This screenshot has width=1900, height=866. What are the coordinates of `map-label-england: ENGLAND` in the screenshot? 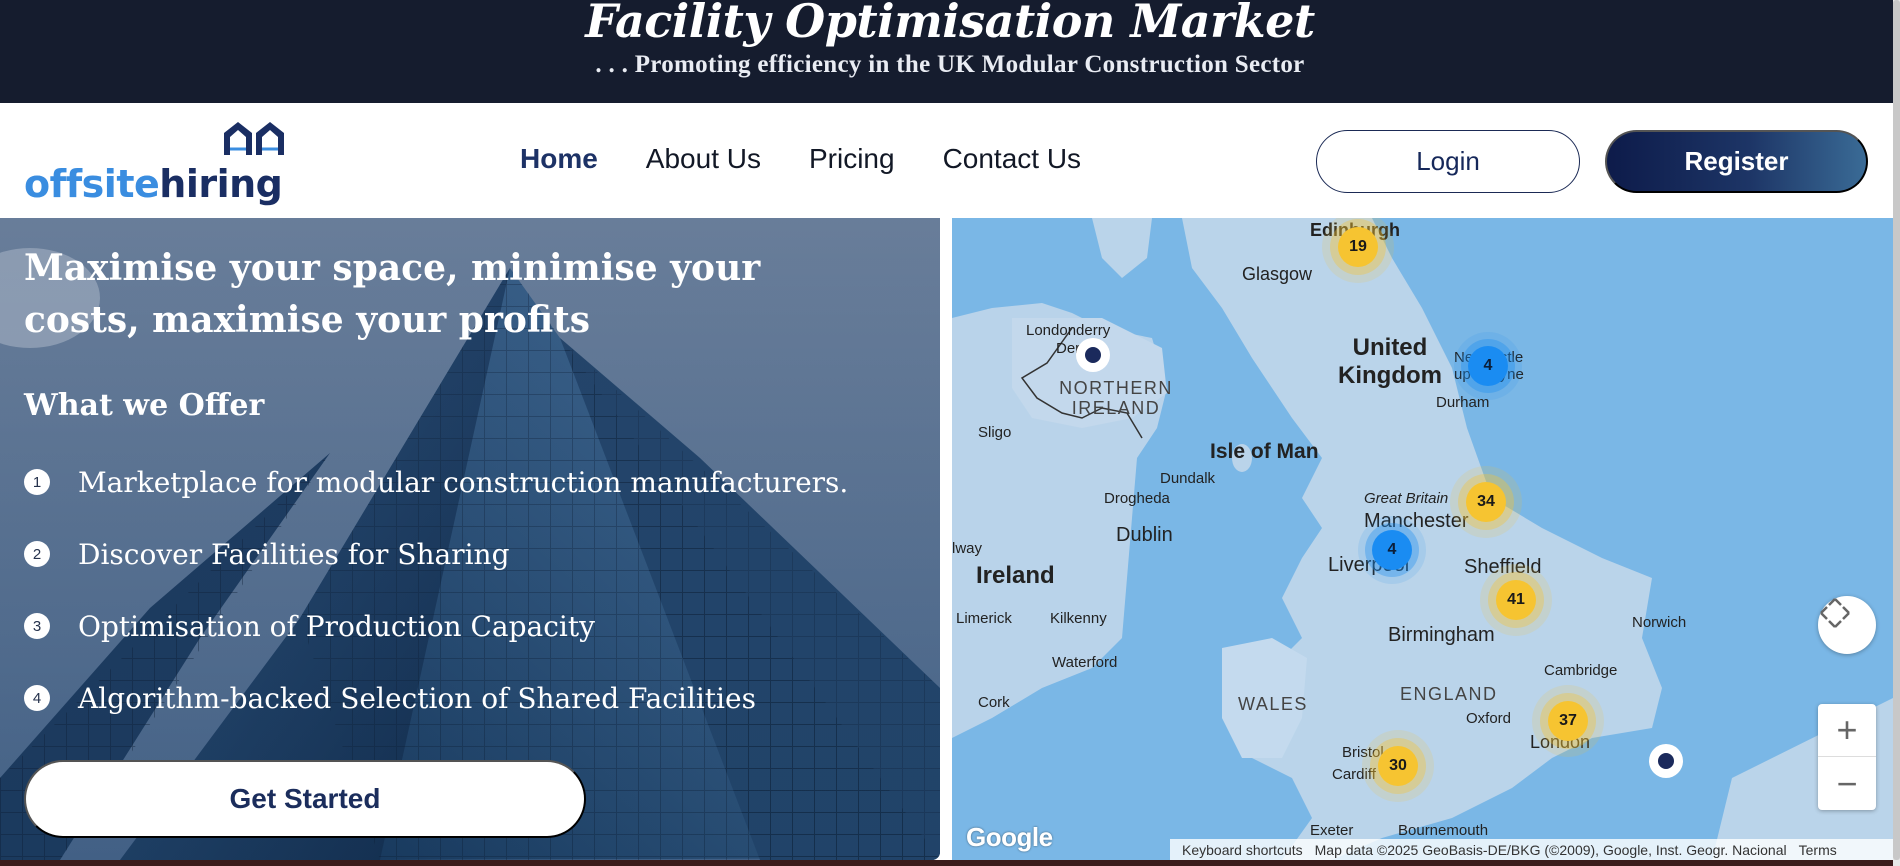 It's located at (1449, 694).